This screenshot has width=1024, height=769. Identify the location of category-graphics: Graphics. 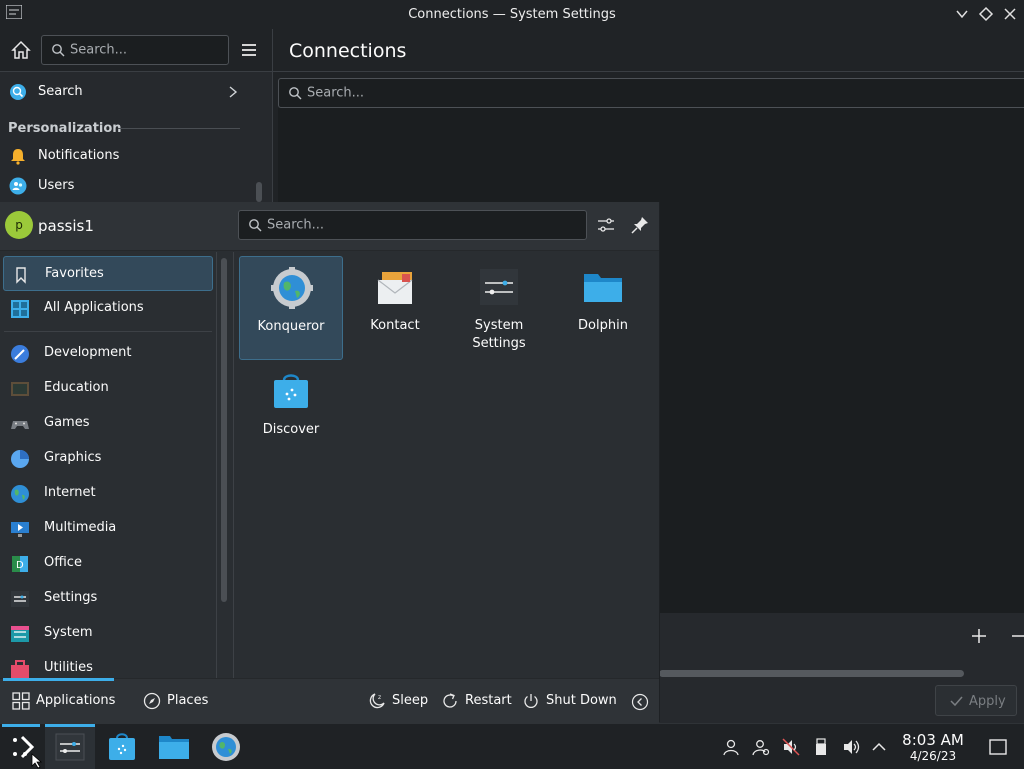
(108, 458).